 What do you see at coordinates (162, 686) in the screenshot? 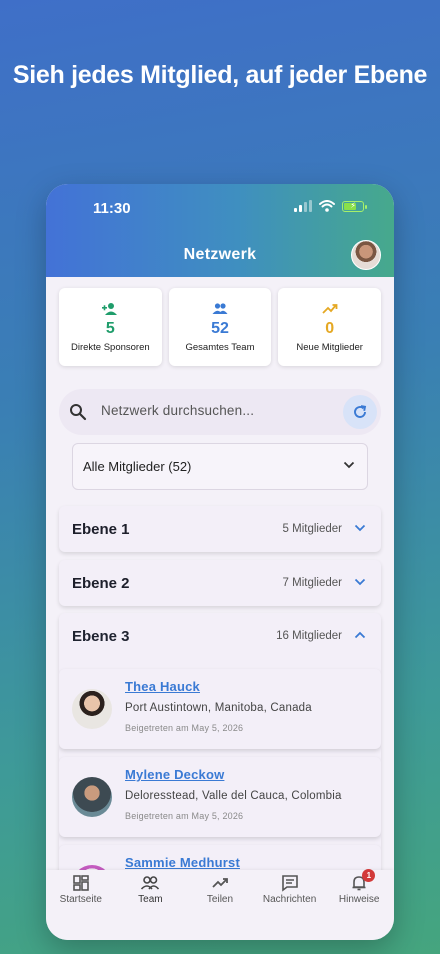
I see `member-name-link: Thea Hauck` at bounding box center [162, 686].